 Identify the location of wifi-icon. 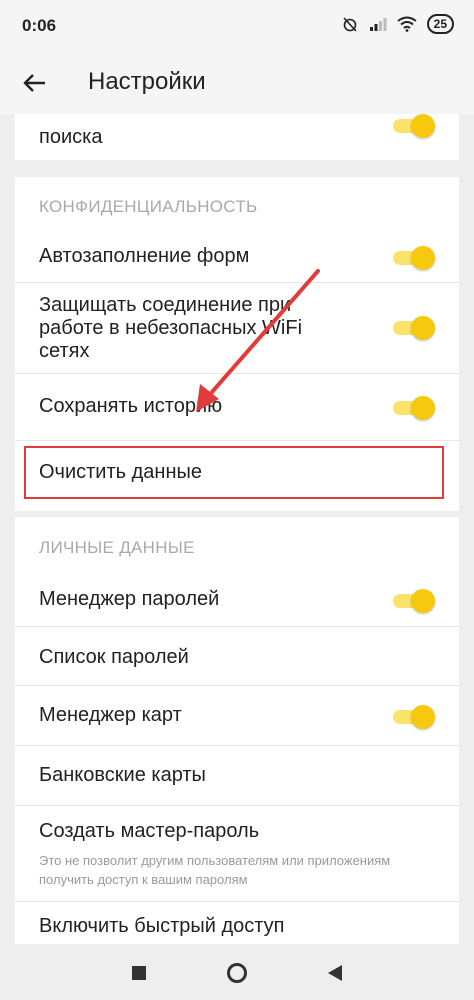
(407, 24).